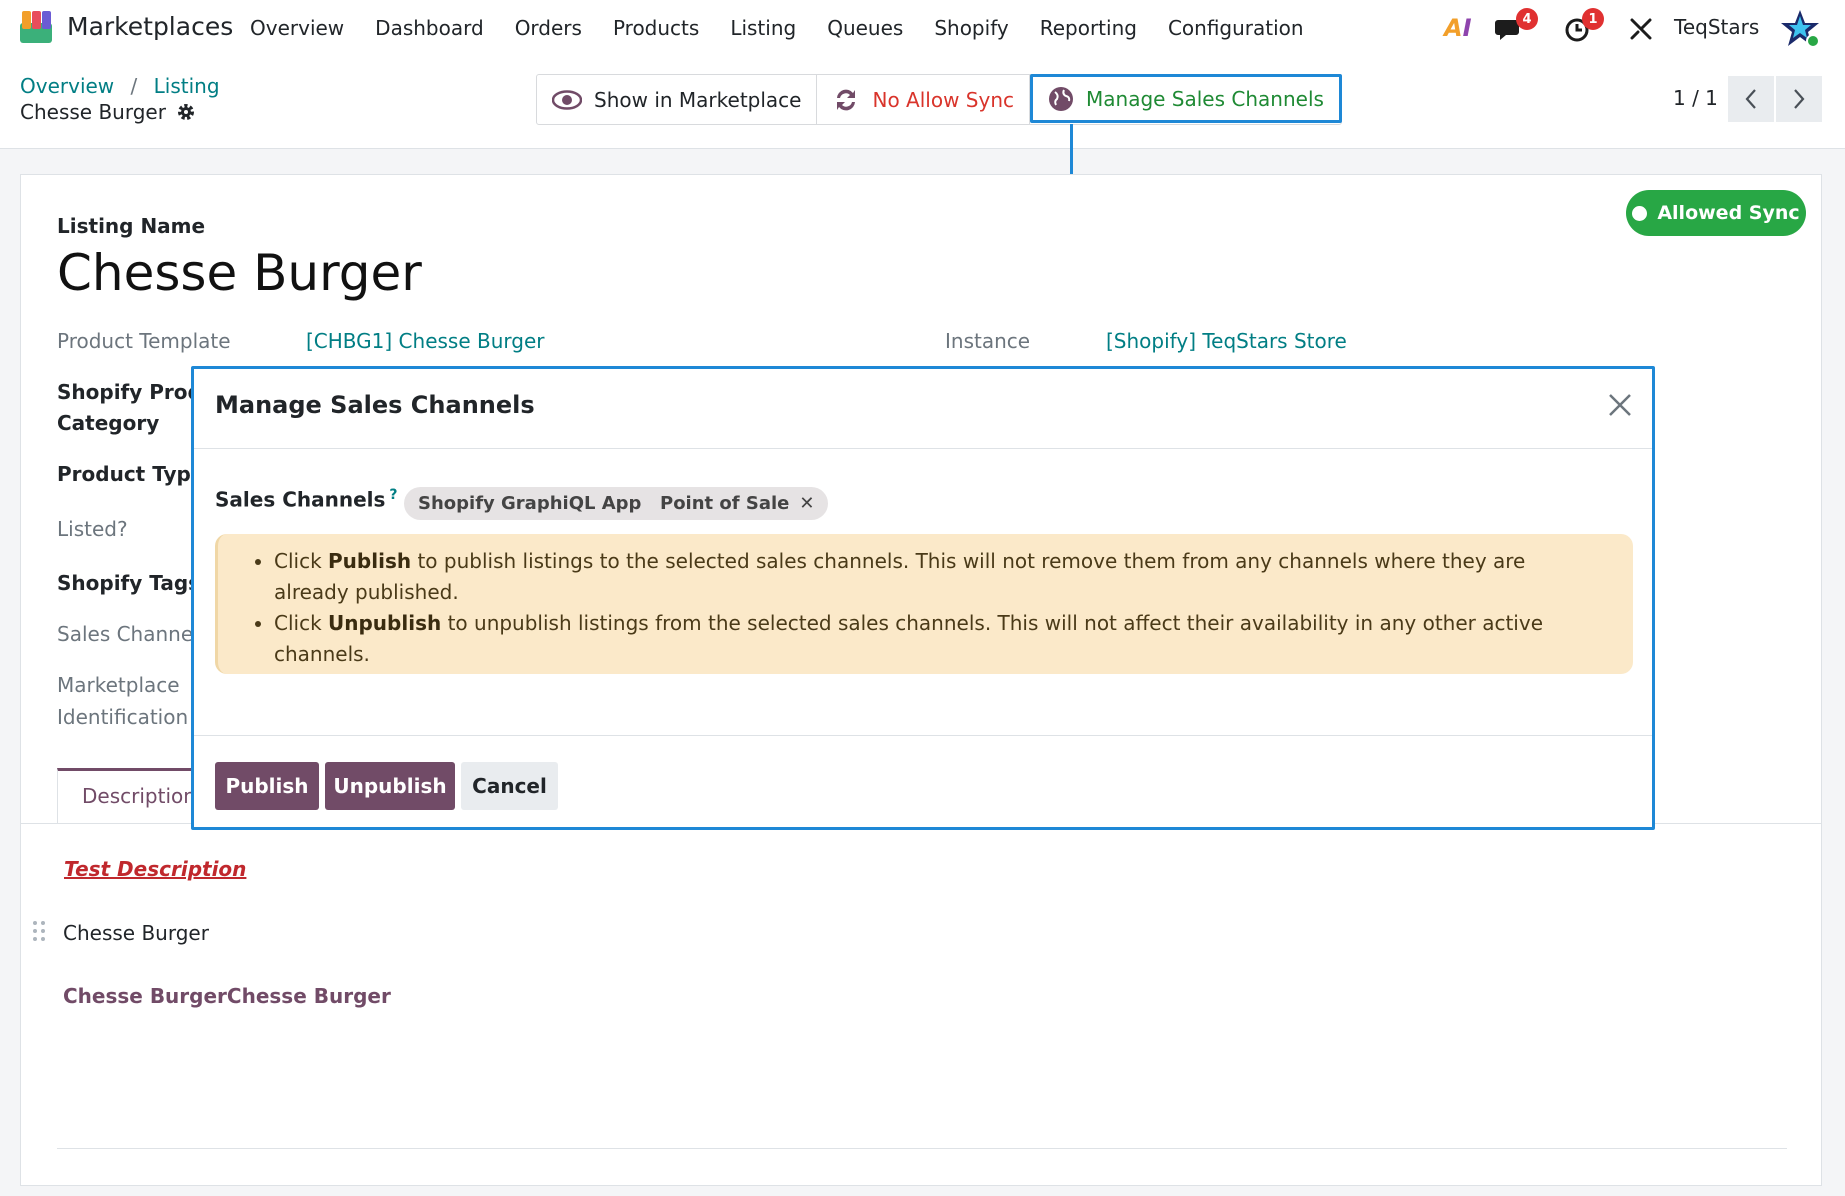 The image size is (1845, 1196). What do you see at coordinates (150, 26) in the screenshot?
I see `app-name: Marketplaces` at bounding box center [150, 26].